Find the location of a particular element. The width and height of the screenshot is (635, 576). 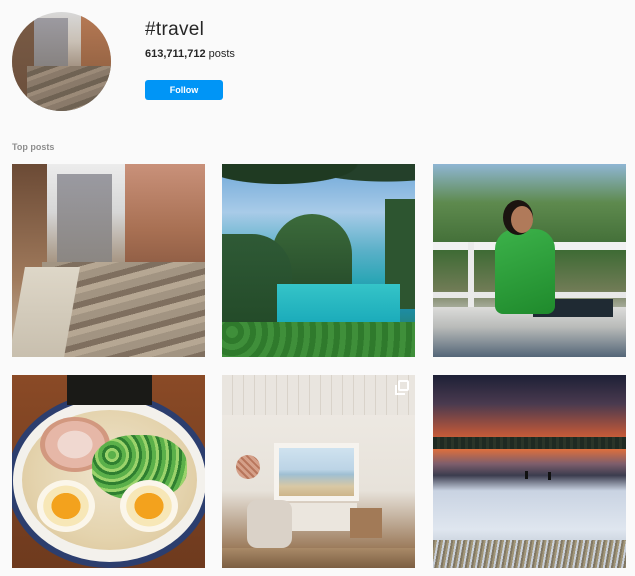

top-posts-heading: Top posts is located at coordinates (33, 147).